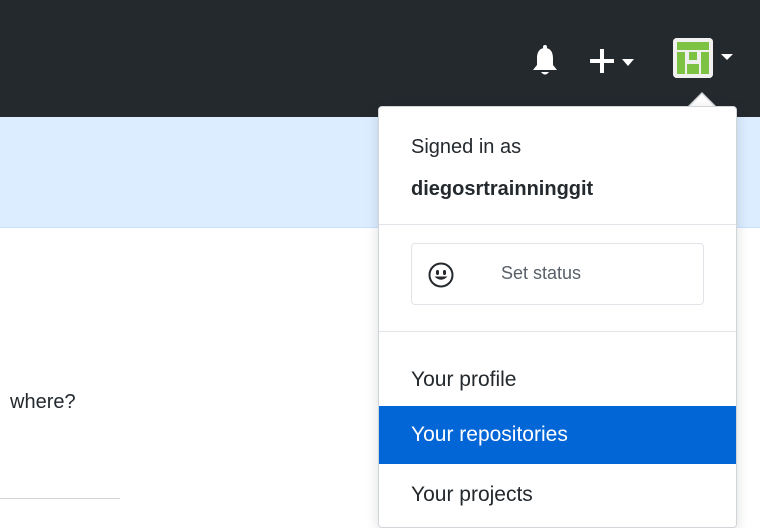 The image size is (760, 528). I want to click on set-status-button: Set status, so click(557, 274).